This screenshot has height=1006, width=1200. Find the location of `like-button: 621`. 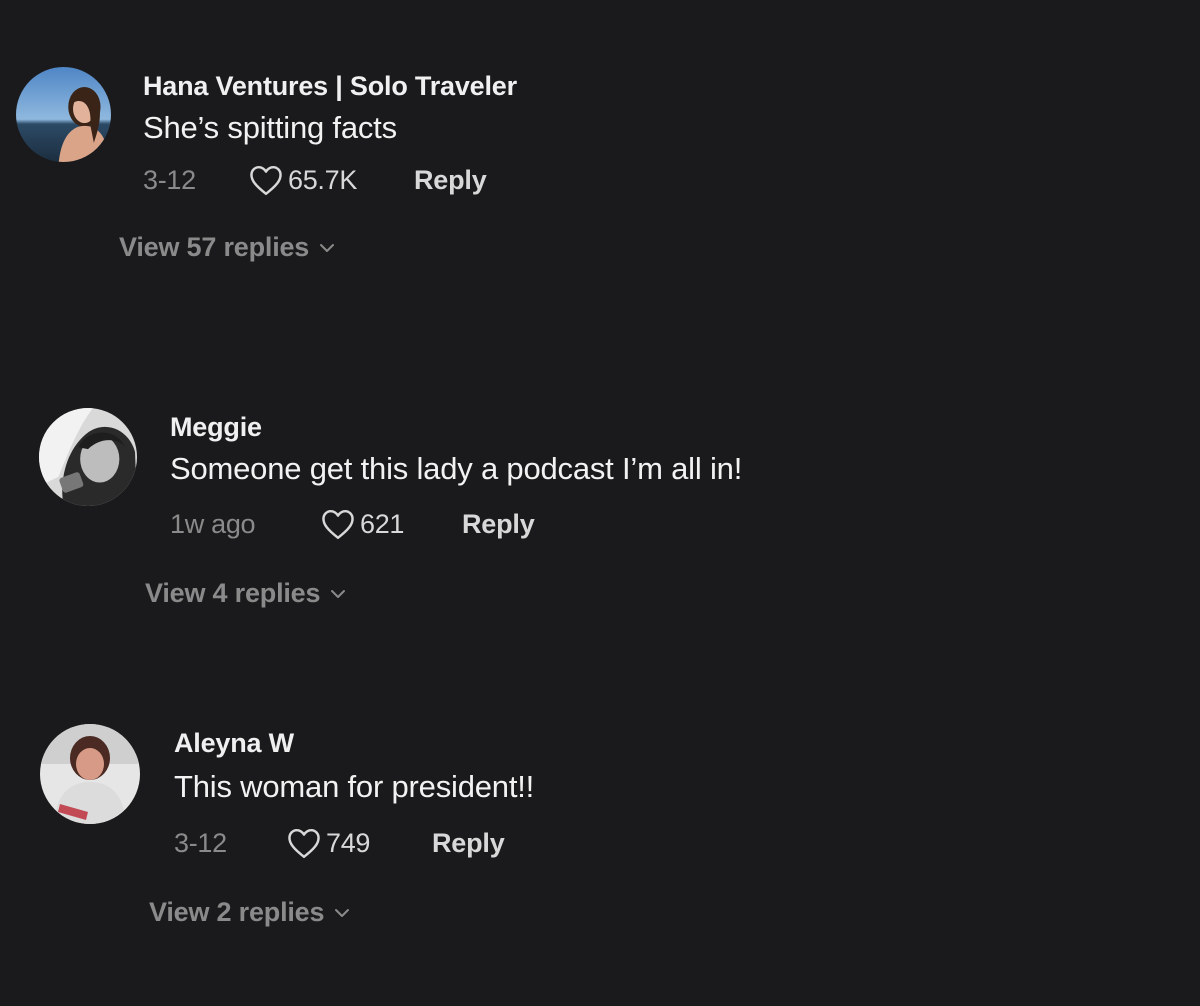

like-button: 621 is located at coordinates (391, 524).